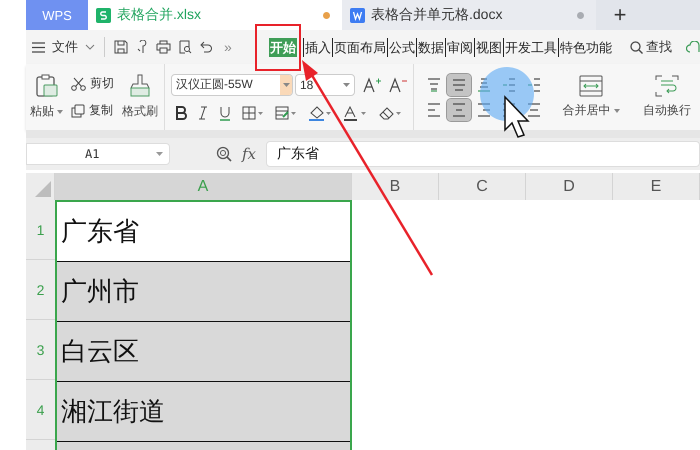  I want to click on ribbon-tab: 插入, so click(317, 47).